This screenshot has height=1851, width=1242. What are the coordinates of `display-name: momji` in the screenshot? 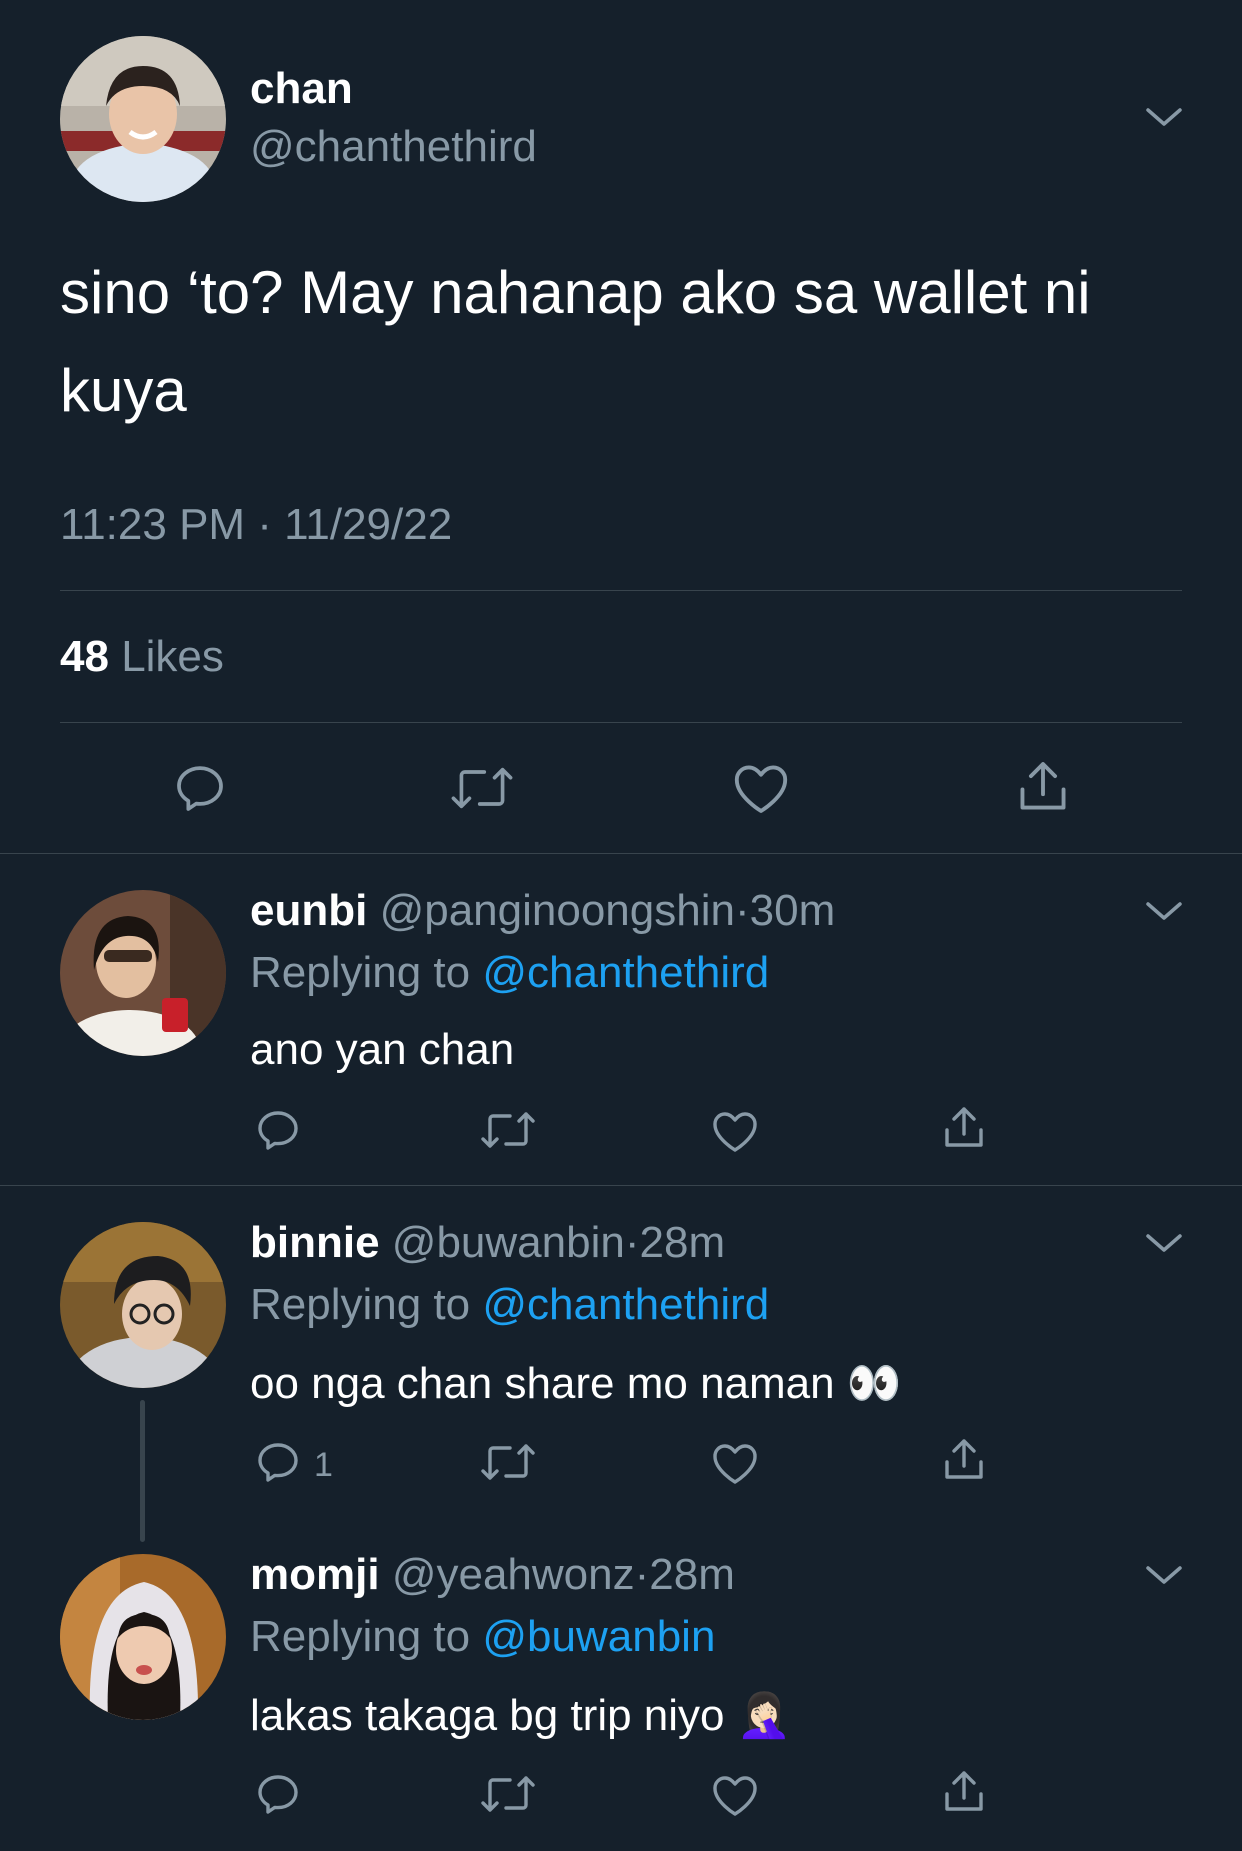 It's located at (315, 1574).